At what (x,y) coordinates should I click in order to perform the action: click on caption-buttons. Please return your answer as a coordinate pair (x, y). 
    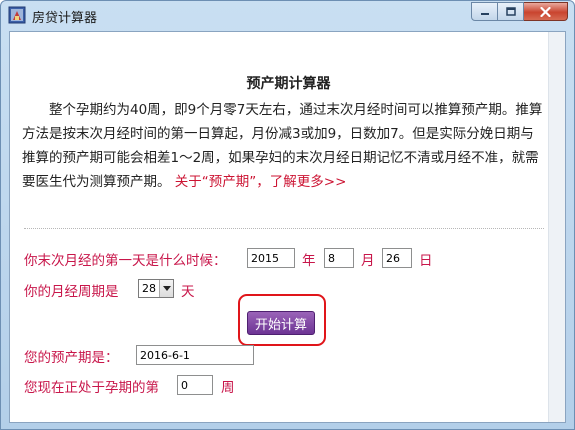
    Looking at the image, I should click on (519, 11).